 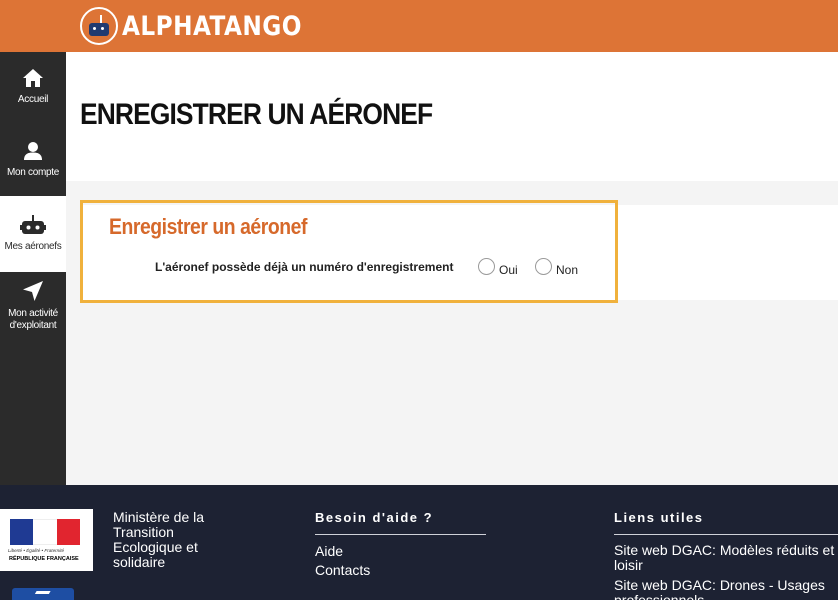 What do you see at coordinates (400, 534) in the screenshot?
I see `help-divider` at bounding box center [400, 534].